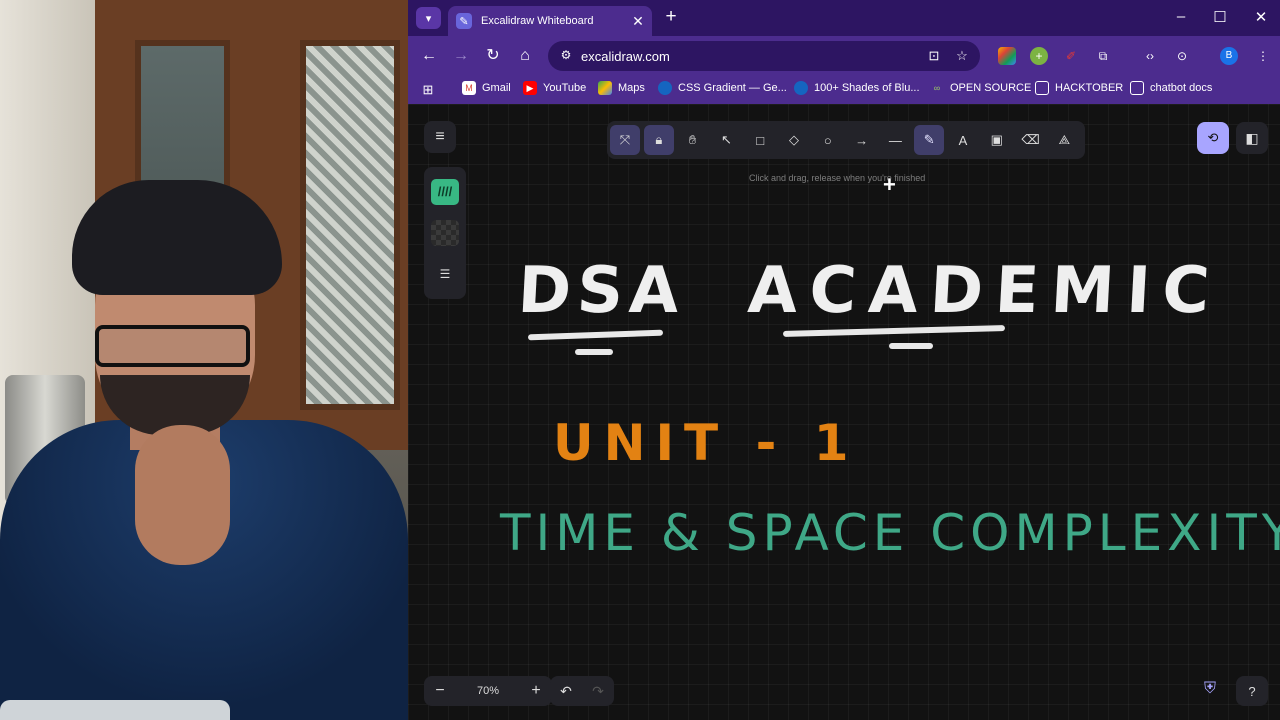 Image resolution: width=1280 pixels, height=720 pixels. I want to click on text-tool-icon: A, so click(963, 140).